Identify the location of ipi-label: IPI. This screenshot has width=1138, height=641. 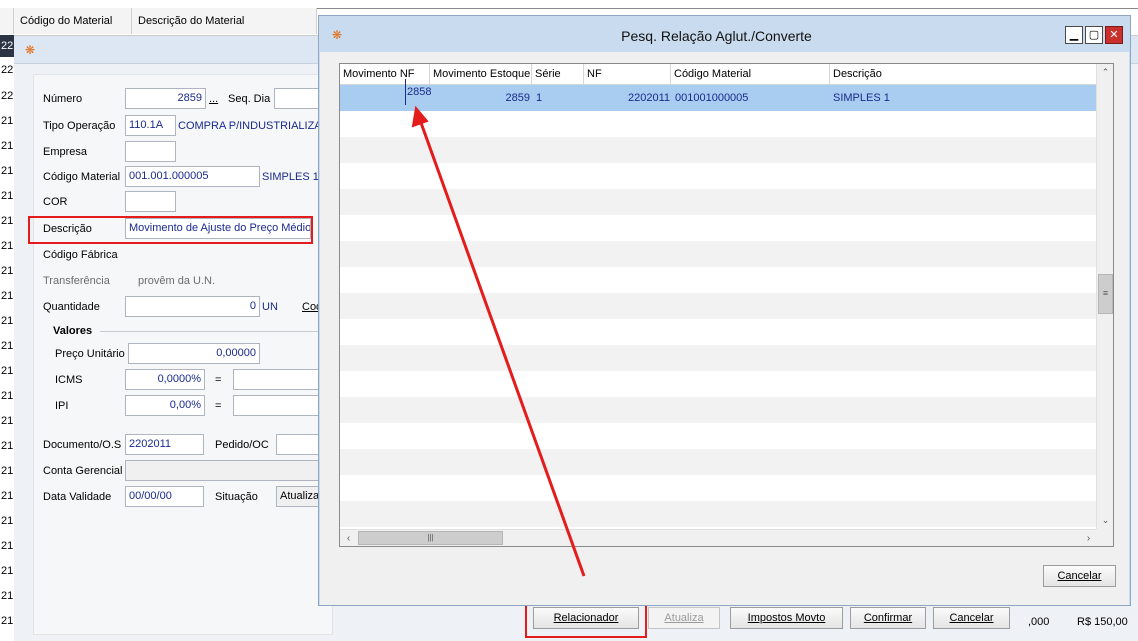
(62, 406).